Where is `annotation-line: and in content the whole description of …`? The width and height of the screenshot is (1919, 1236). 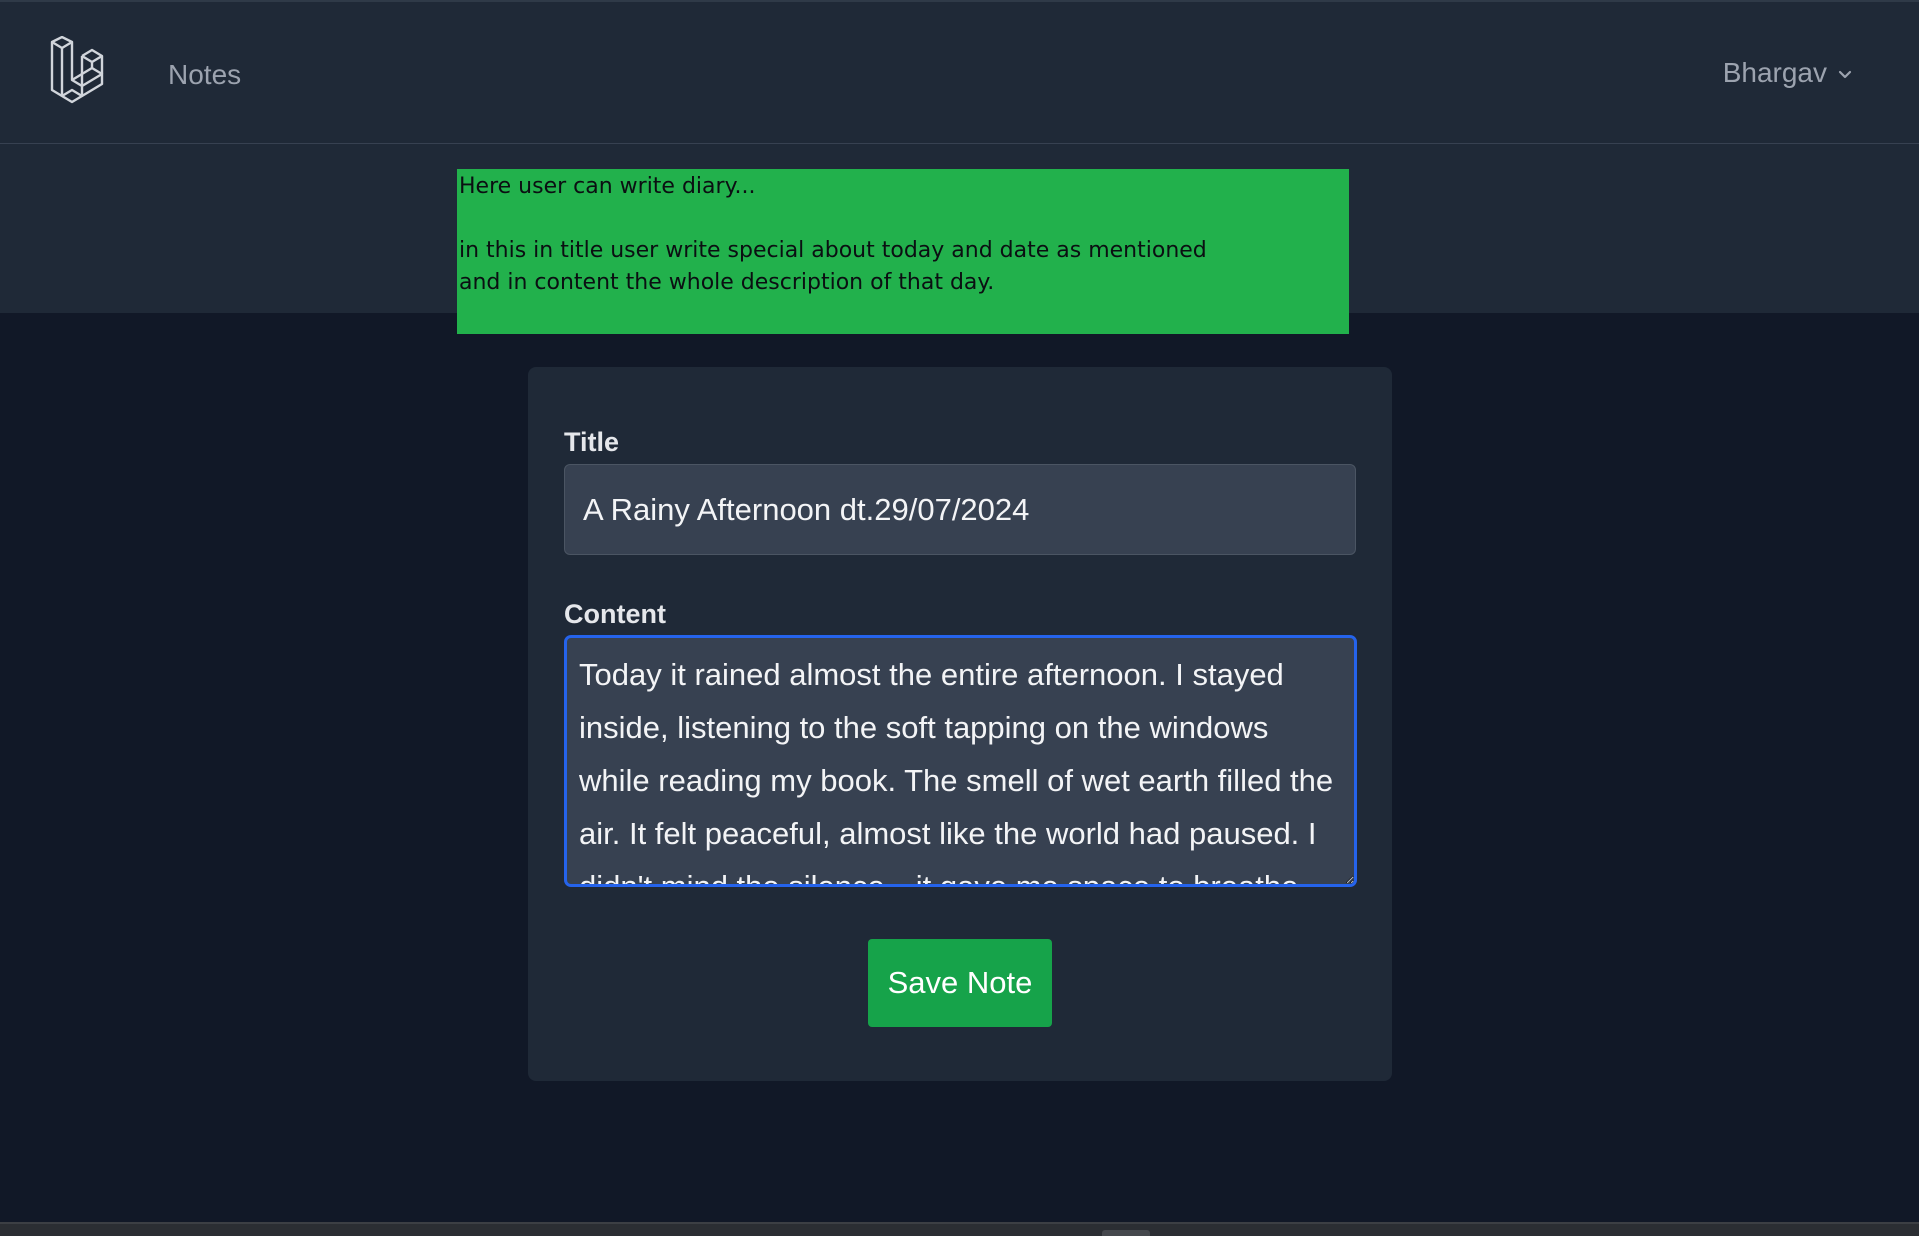
annotation-line: and in content the whole description of … is located at coordinates (727, 282).